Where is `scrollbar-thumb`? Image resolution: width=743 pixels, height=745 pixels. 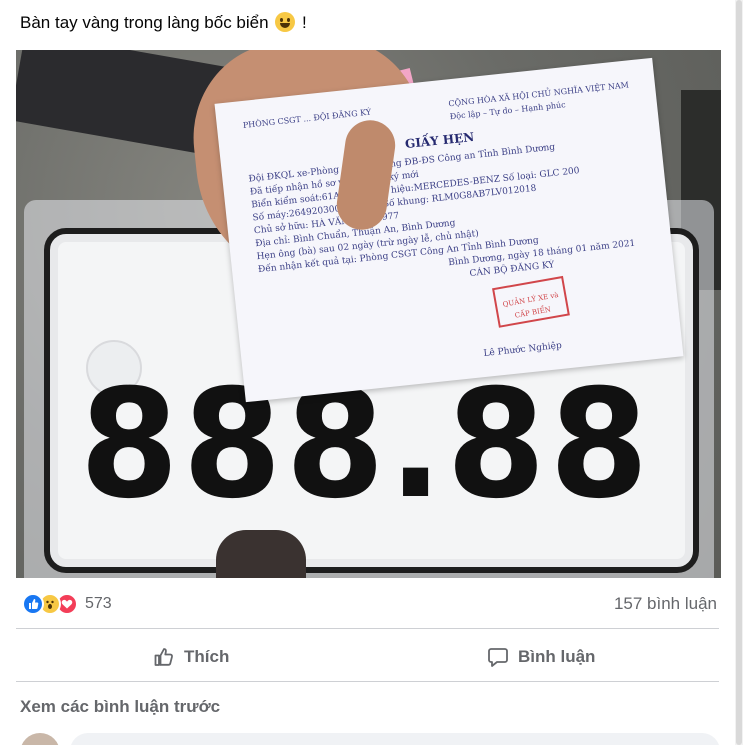
scrollbar-thumb is located at coordinates (739, 372).